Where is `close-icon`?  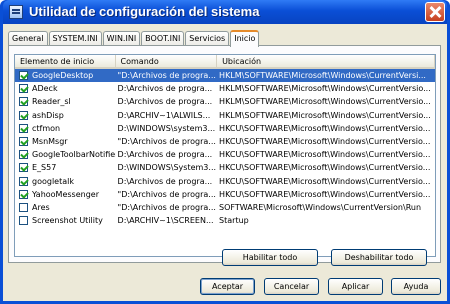 close-icon is located at coordinates (435, 12).